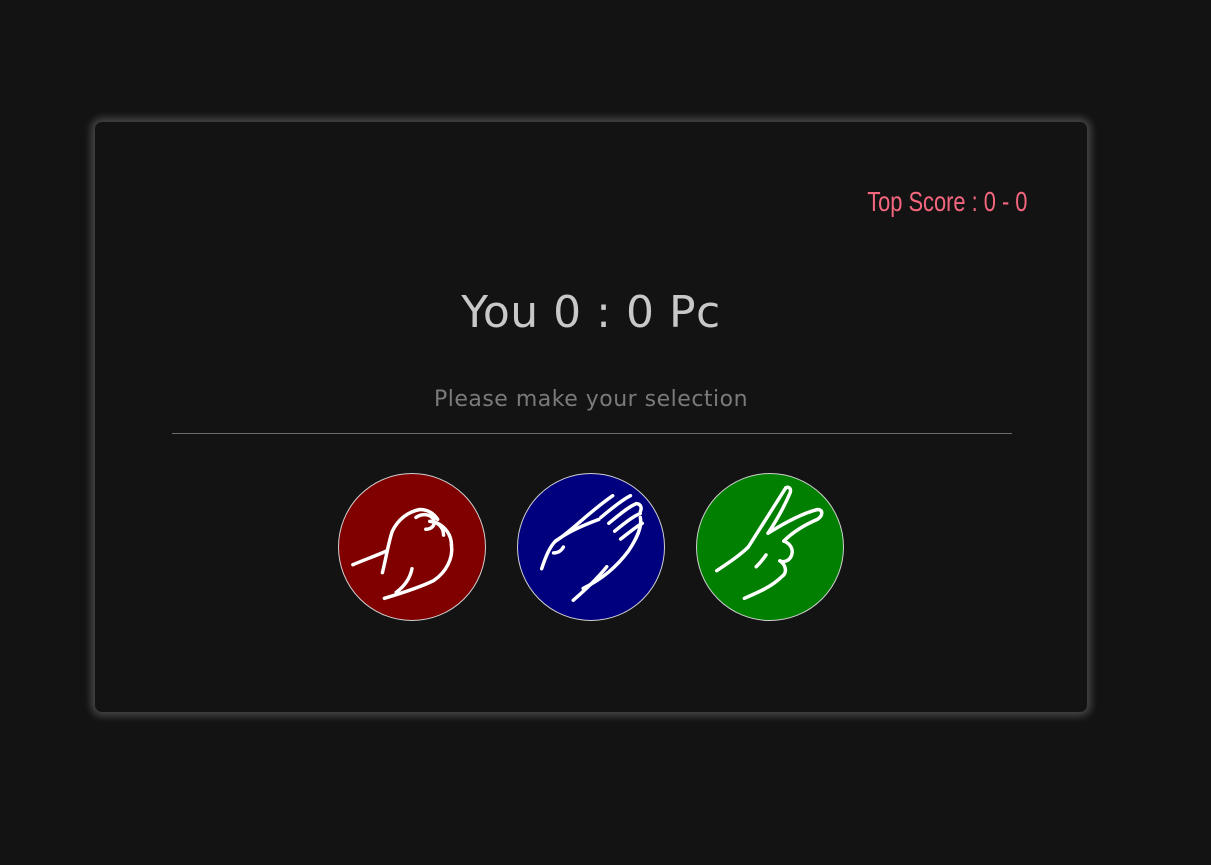  I want to click on pc-score: 0, so click(640, 312).